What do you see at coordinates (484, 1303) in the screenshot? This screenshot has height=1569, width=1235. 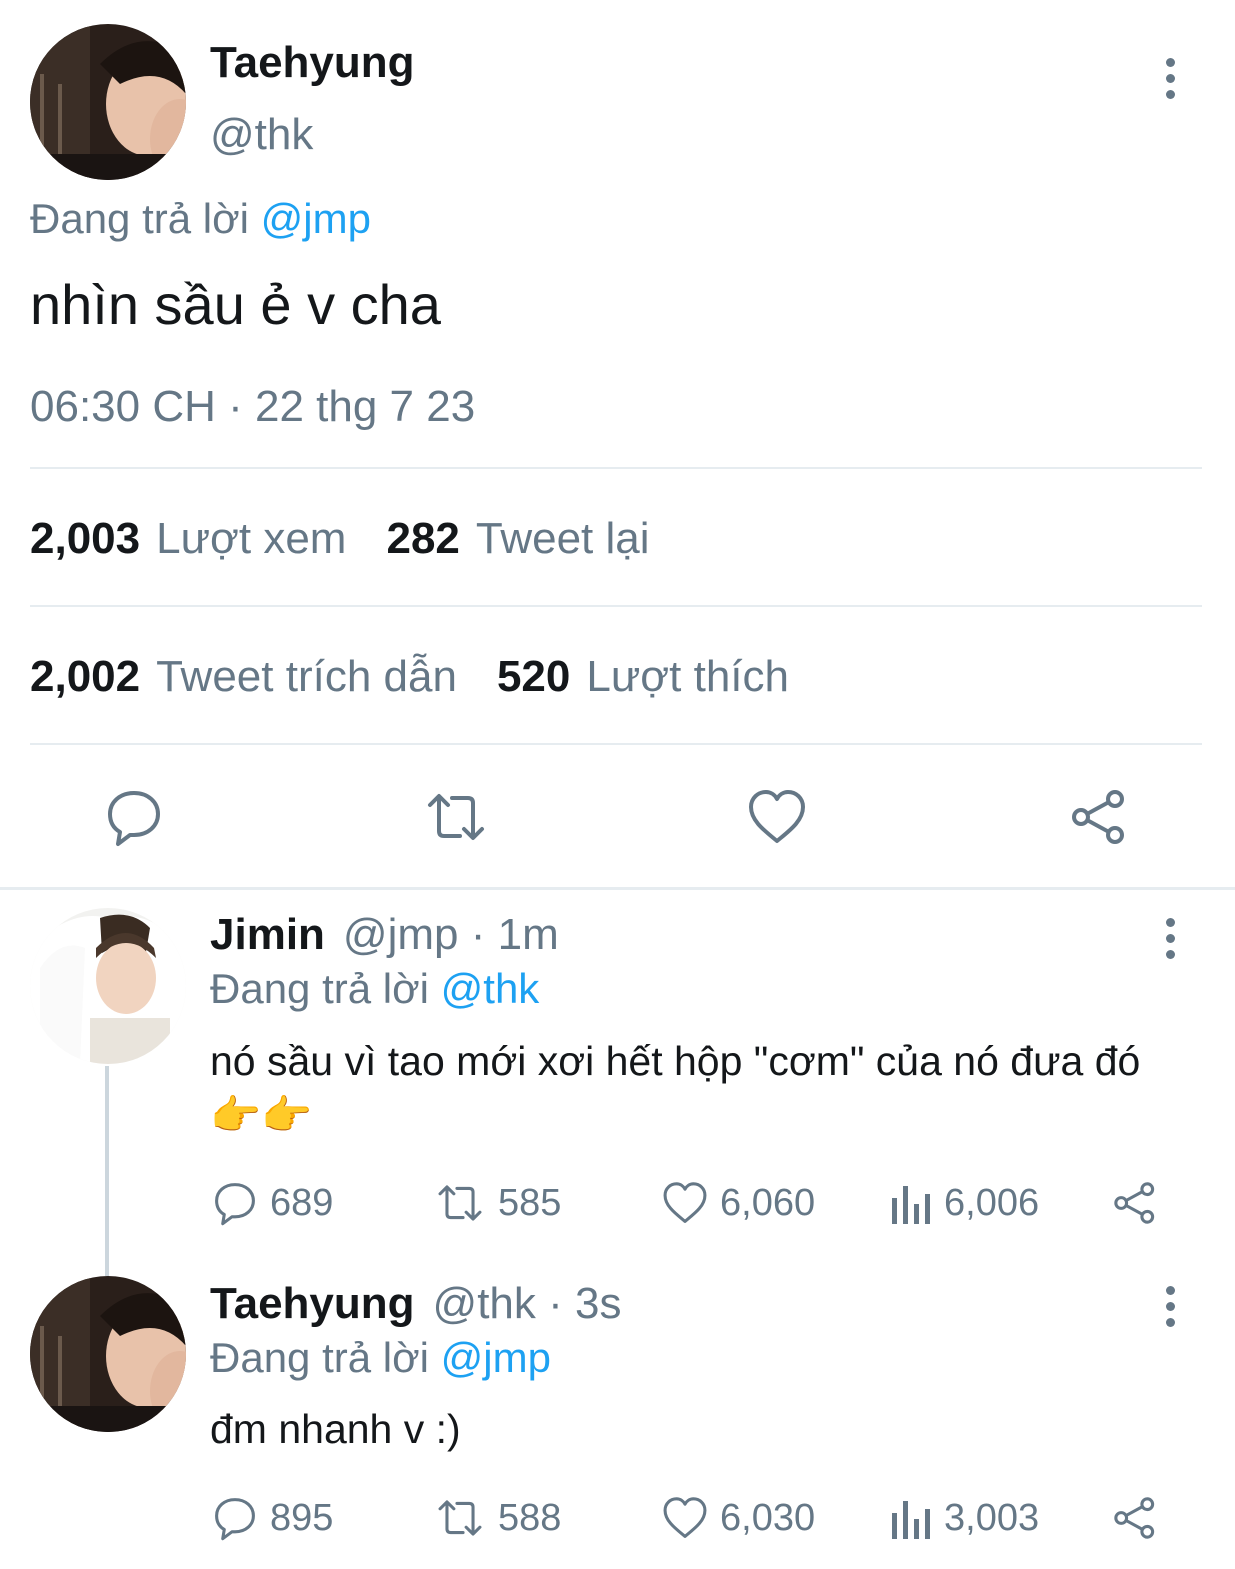 I see `reply-2-author-handle: @thk` at bounding box center [484, 1303].